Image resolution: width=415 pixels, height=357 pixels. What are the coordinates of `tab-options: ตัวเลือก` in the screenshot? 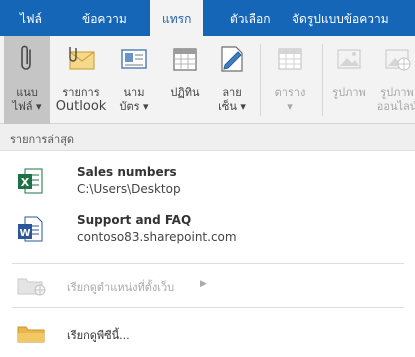 It's located at (250, 19).